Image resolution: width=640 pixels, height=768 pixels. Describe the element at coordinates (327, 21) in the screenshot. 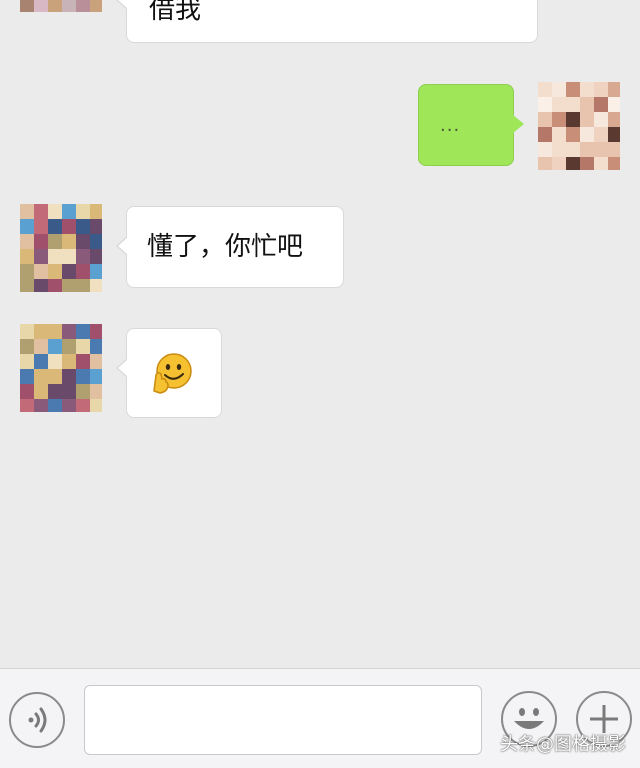

I see `message-bubble-received: 借我` at that location.